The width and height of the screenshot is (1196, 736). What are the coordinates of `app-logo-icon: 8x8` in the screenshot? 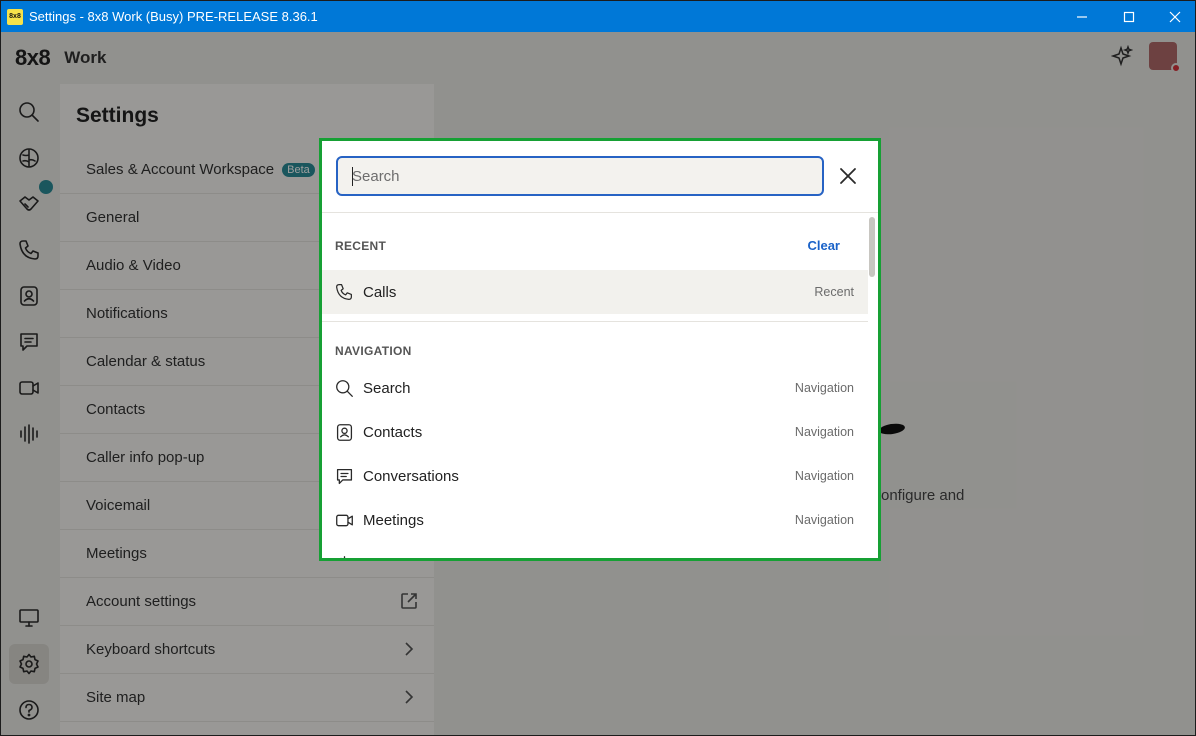 It's located at (15, 16).